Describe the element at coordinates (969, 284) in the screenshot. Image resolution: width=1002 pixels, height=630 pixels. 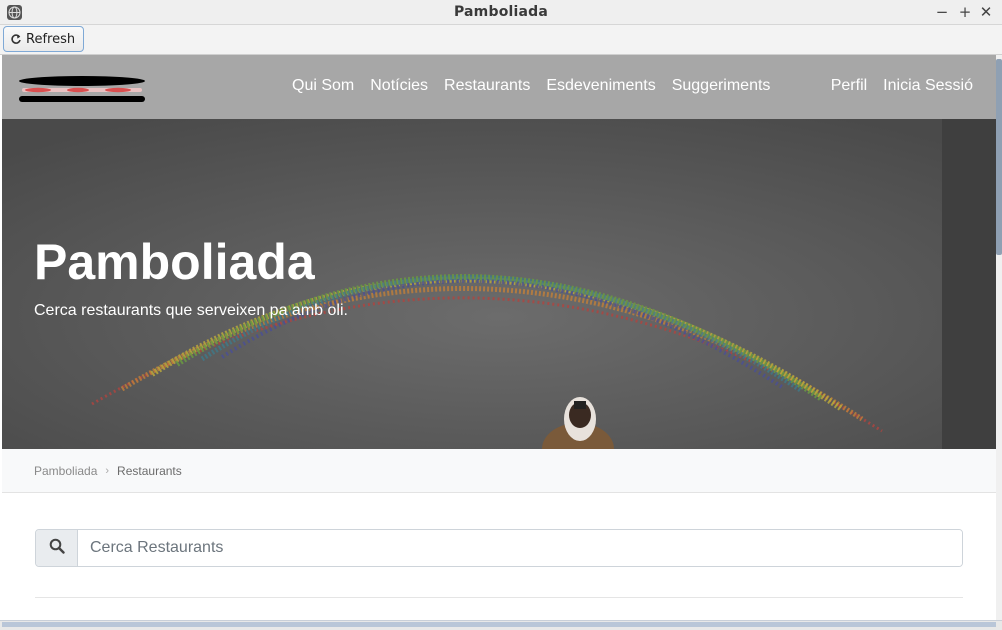
I see `hero-edge-shade` at that location.